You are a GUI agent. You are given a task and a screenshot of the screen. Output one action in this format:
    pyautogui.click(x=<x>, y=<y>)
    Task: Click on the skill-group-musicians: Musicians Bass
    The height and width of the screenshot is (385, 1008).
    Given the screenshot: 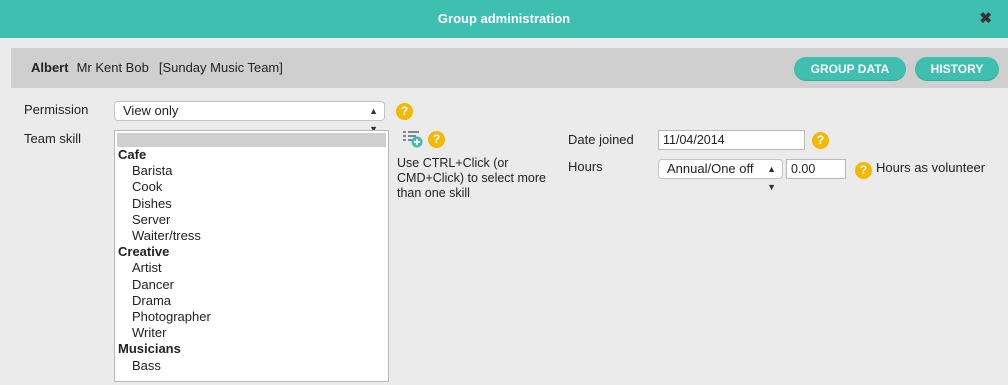 What is the action you would take?
    pyautogui.click(x=251, y=357)
    